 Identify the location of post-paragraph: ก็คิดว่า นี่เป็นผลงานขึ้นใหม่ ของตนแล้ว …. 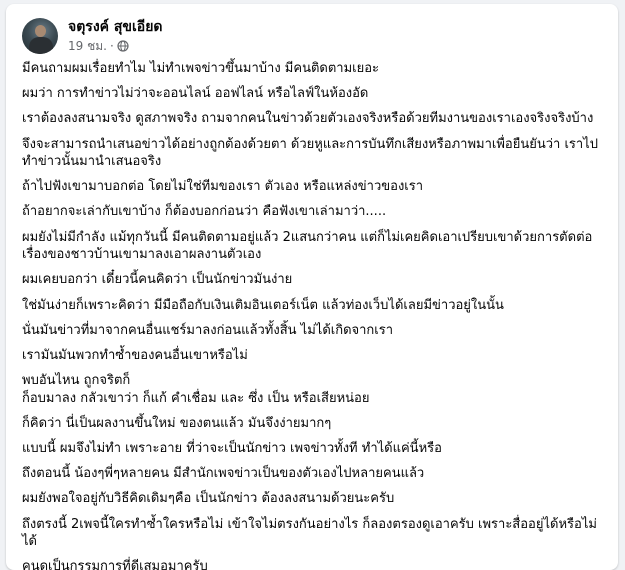
(177, 423).